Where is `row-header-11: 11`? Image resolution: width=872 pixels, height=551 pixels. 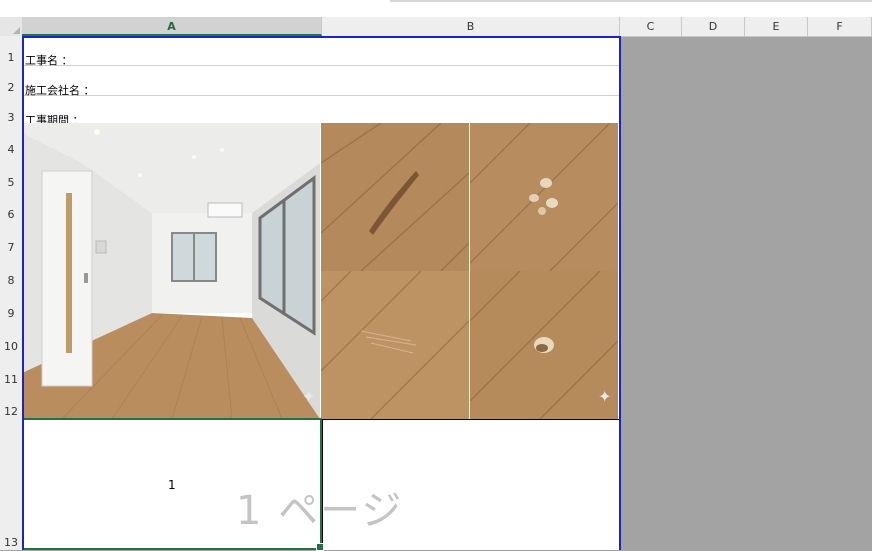
row-header-11: 11 is located at coordinates (11, 379).